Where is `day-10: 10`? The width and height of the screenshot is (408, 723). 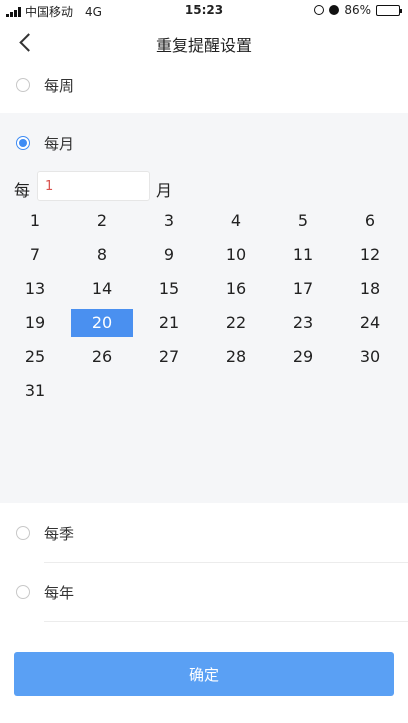 day-10: 10 is located at coordinates (236, 255).